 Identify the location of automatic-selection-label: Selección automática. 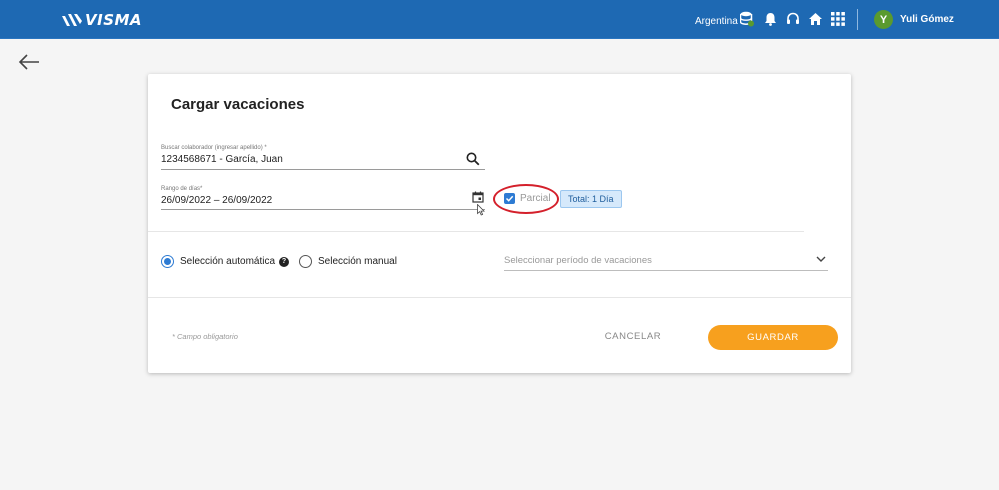
(228, 261).